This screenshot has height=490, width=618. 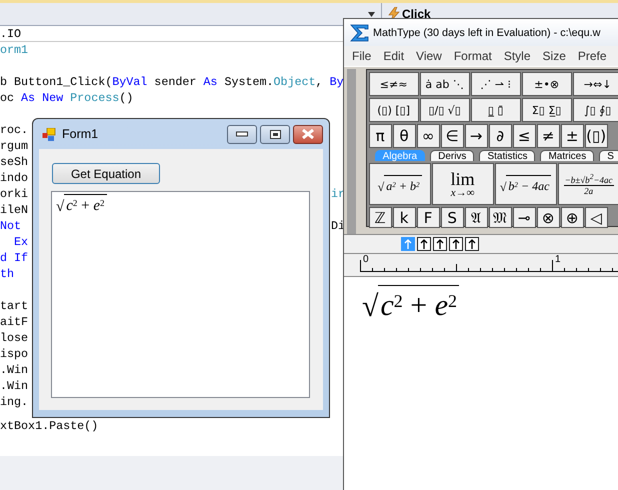 What do you see at coordinates (14, 258) in the screenshot?
I see `code-line: d If` at bounding box center [14, 258].